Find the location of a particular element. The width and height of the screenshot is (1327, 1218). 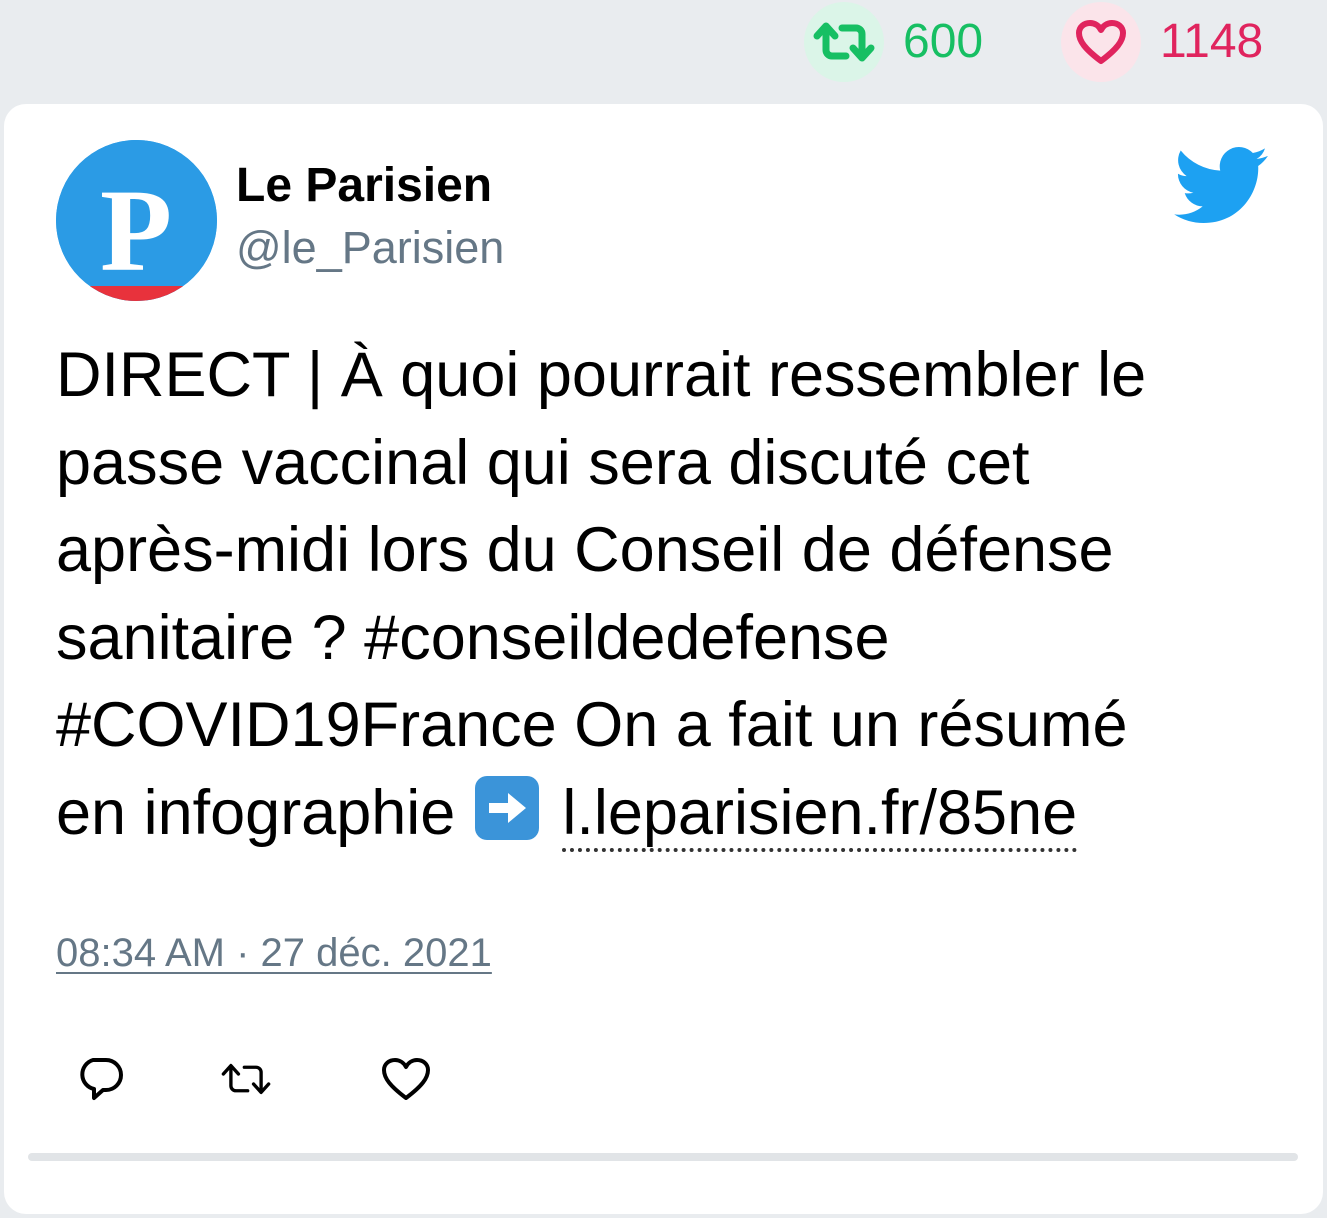

engagement-stats: 600 1148 is located at coordinates (663, 45).